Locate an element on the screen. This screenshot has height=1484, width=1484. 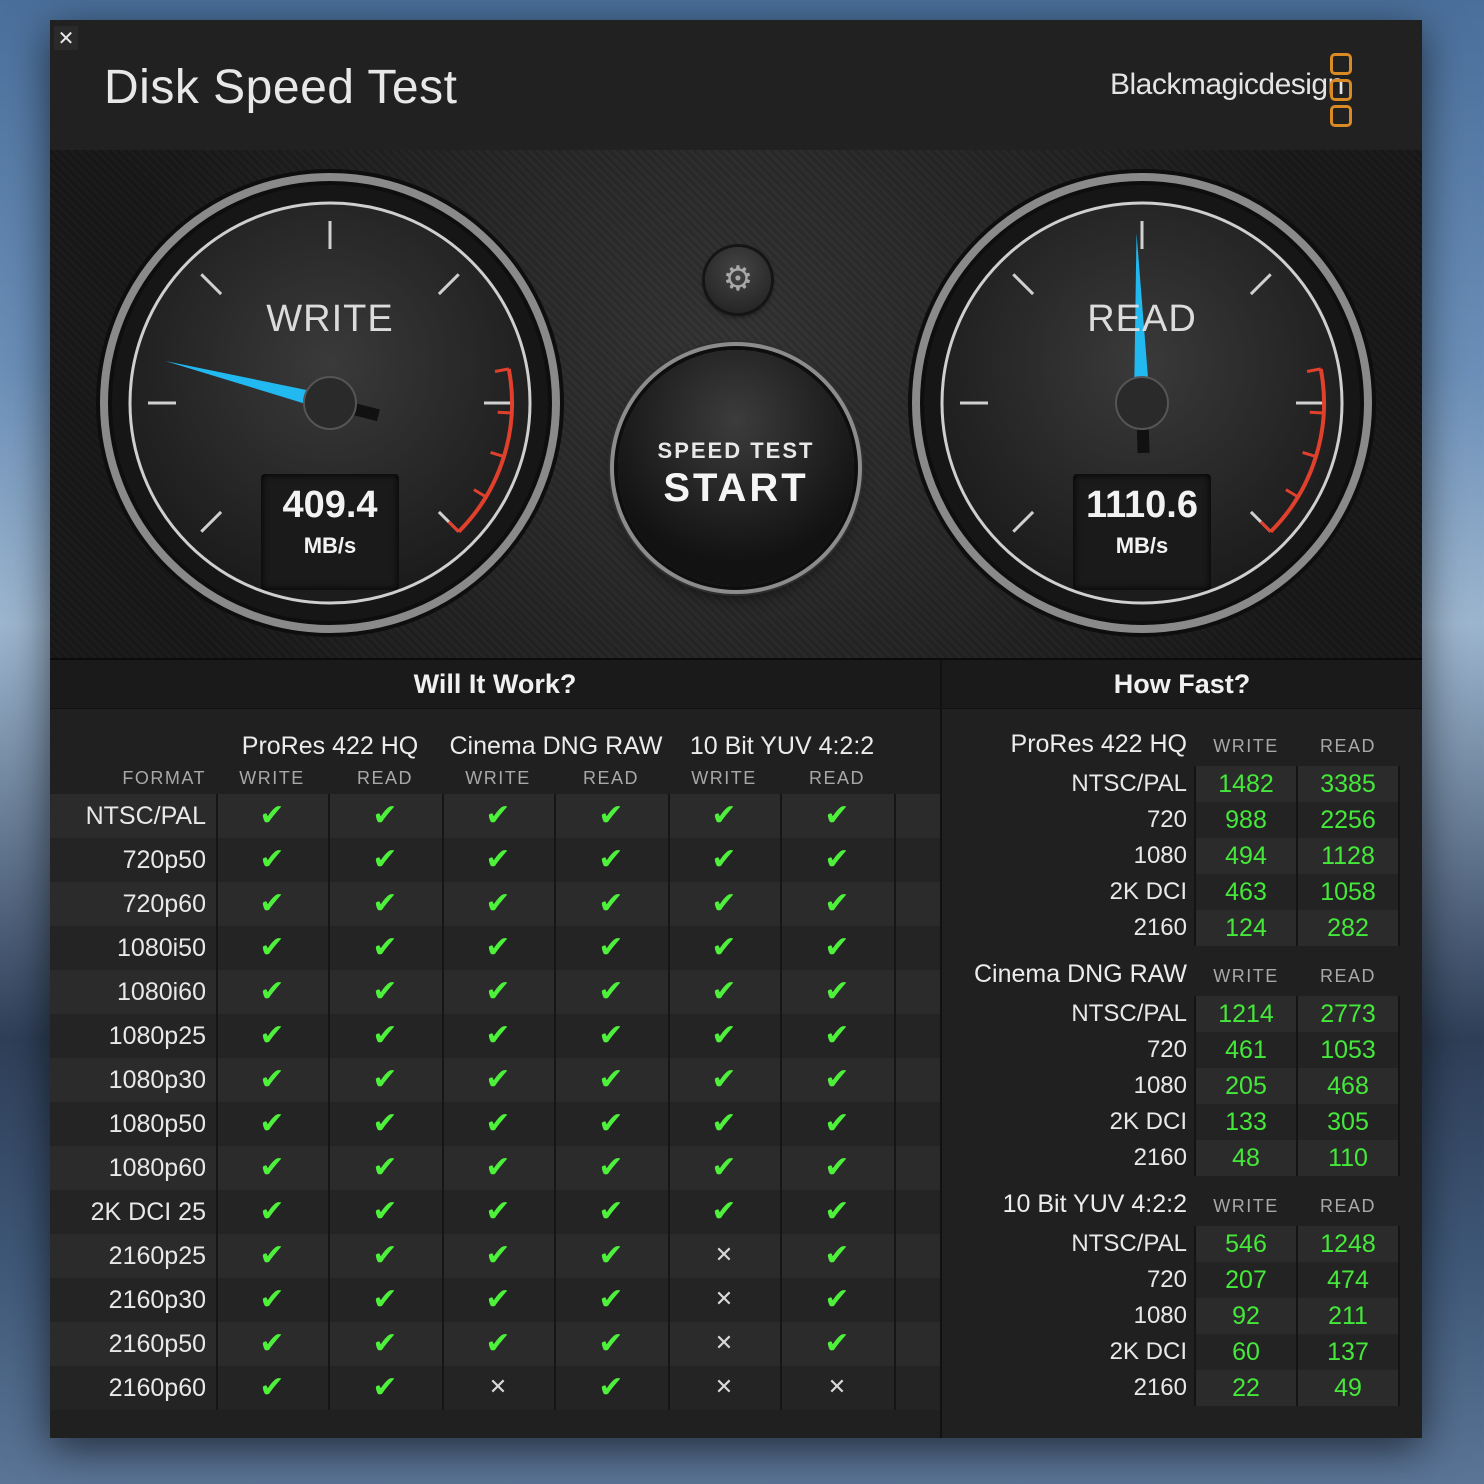
format-label: 1080p25 is located at coordinates (157, 1036).